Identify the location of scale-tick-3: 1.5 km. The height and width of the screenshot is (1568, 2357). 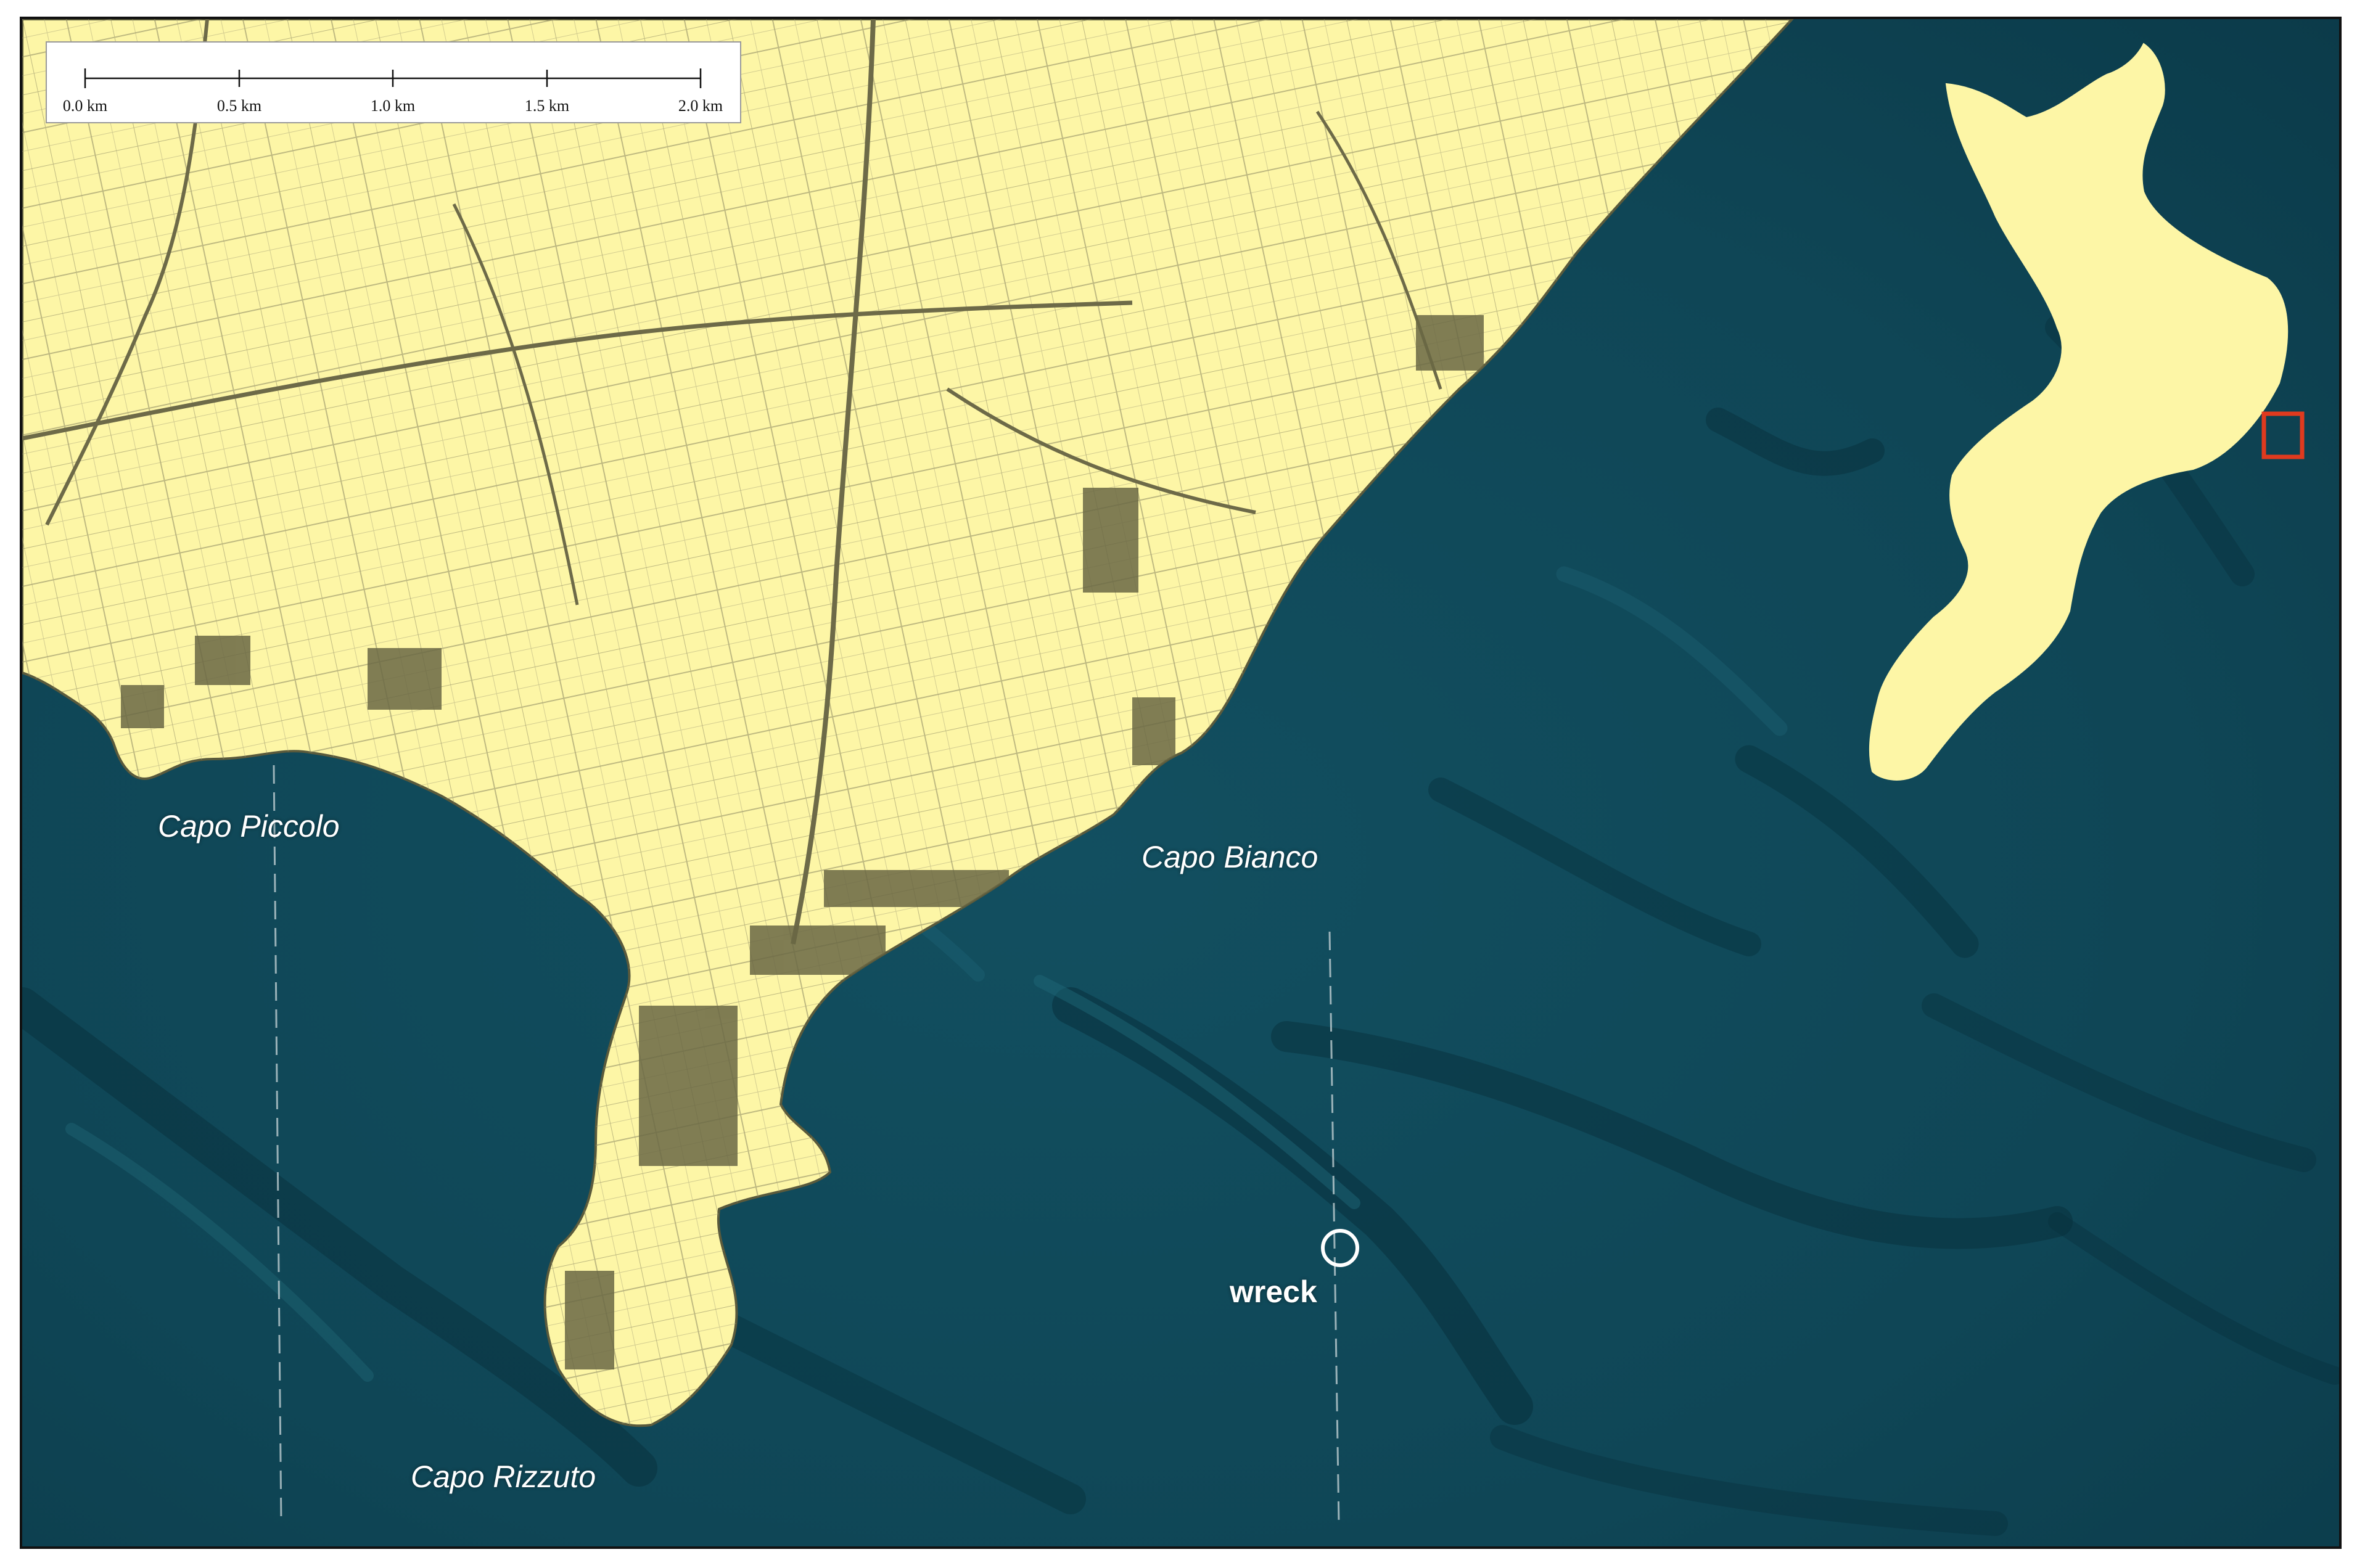
(547, 106).